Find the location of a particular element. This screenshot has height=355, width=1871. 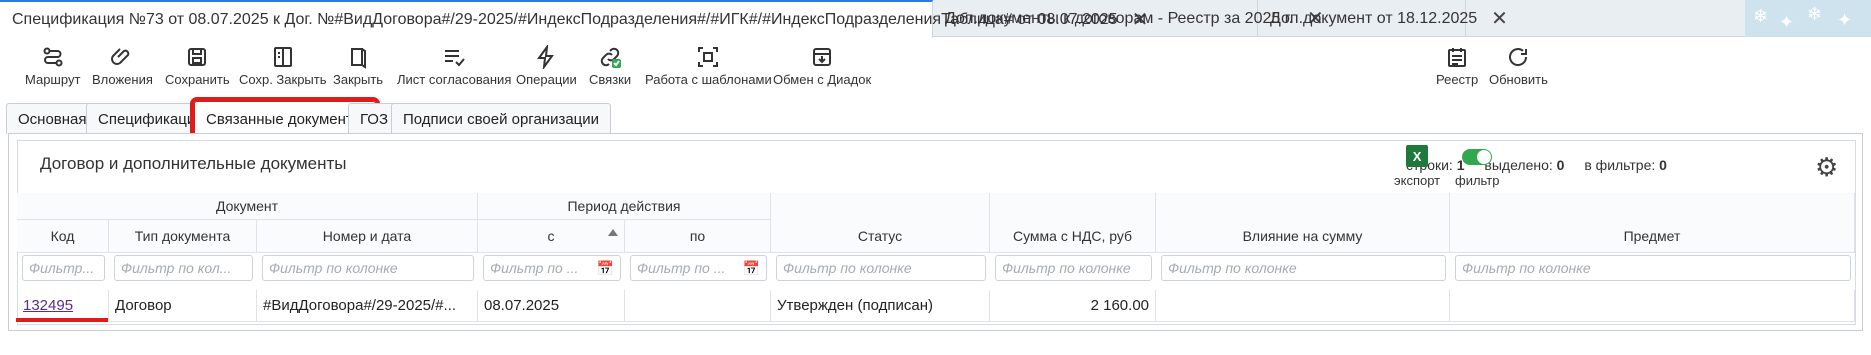

column-header-doc-type: Тип документа is located at coordinates (183, 236).